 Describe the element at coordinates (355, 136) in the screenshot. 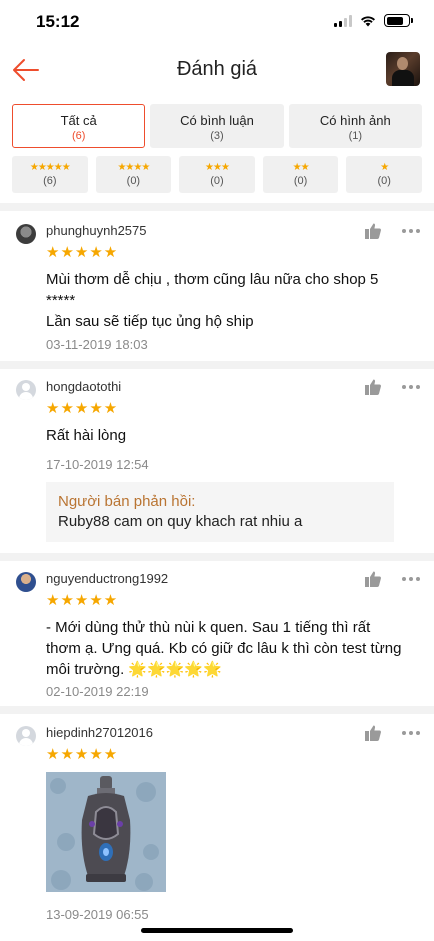

I see `tab-count: (1)` at that location.